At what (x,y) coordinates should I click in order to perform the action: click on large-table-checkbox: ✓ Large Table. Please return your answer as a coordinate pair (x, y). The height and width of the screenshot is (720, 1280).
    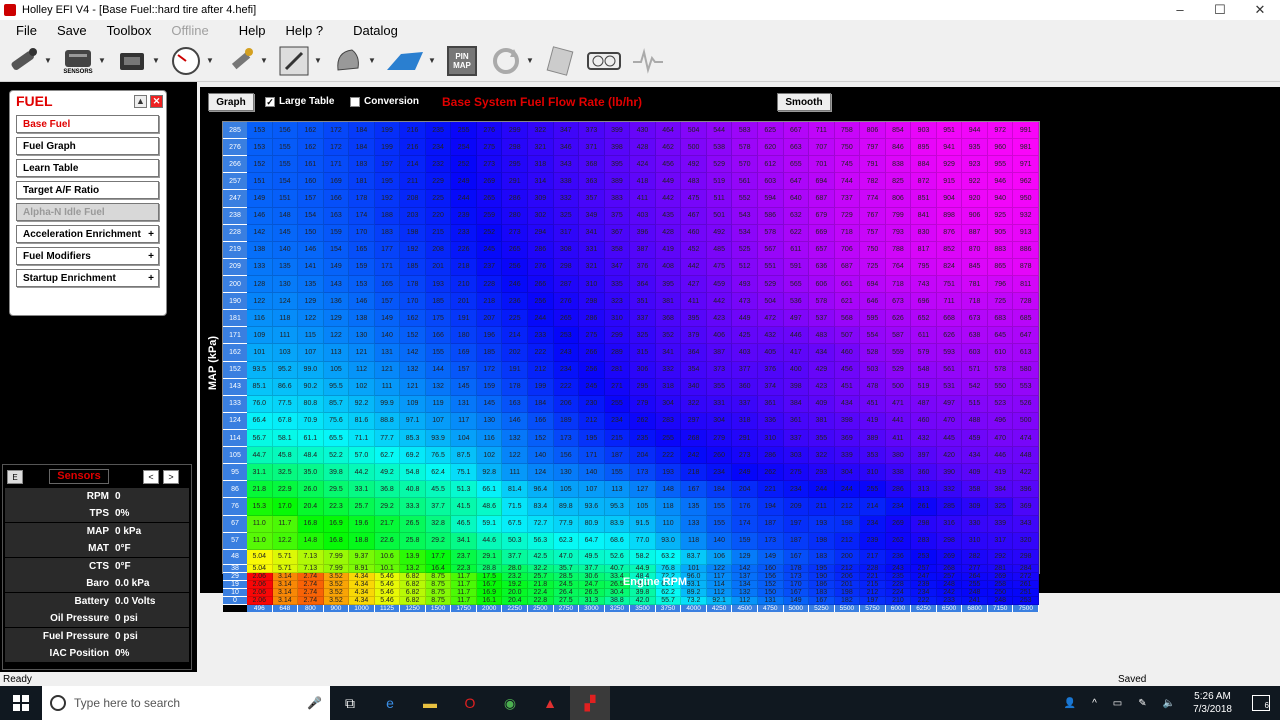
    Looking at the image, I should click on (299, 101).